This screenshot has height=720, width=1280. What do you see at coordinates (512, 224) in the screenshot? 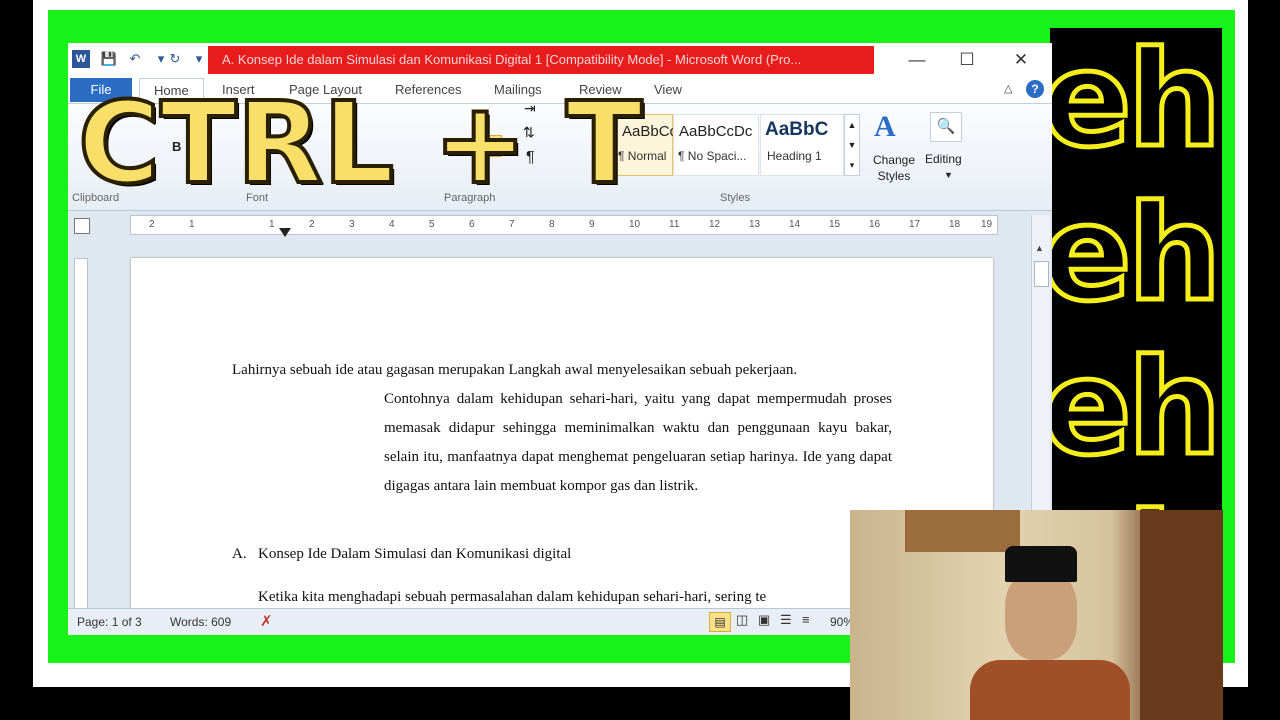
I see `ruler-num: 7` at bounding box center [512, 224].